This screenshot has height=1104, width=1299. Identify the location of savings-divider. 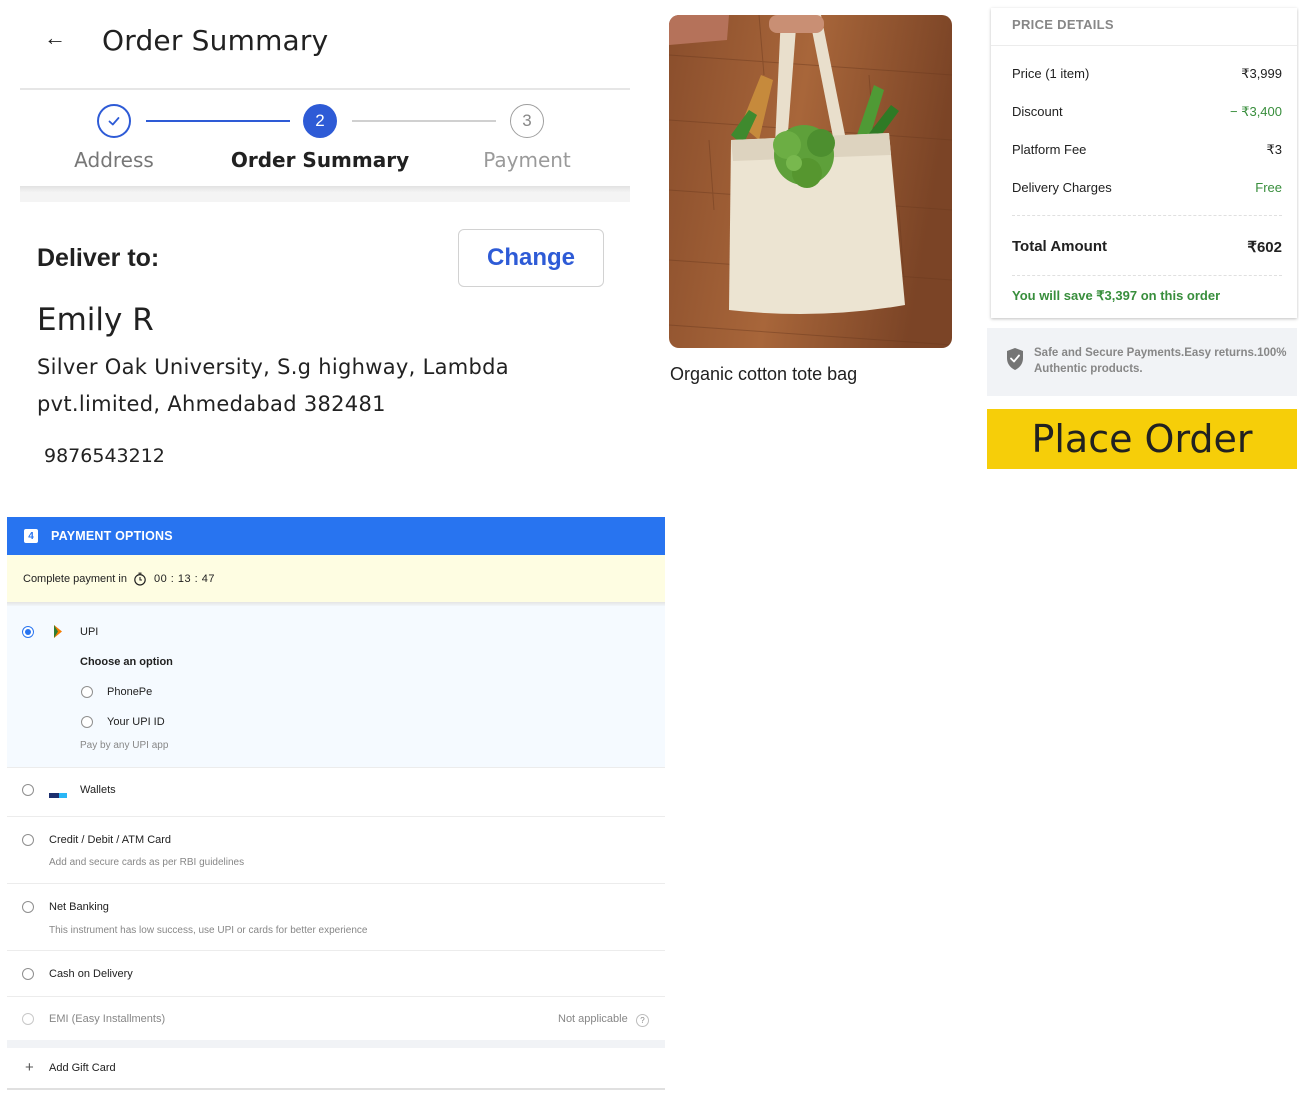
(1147, 275).